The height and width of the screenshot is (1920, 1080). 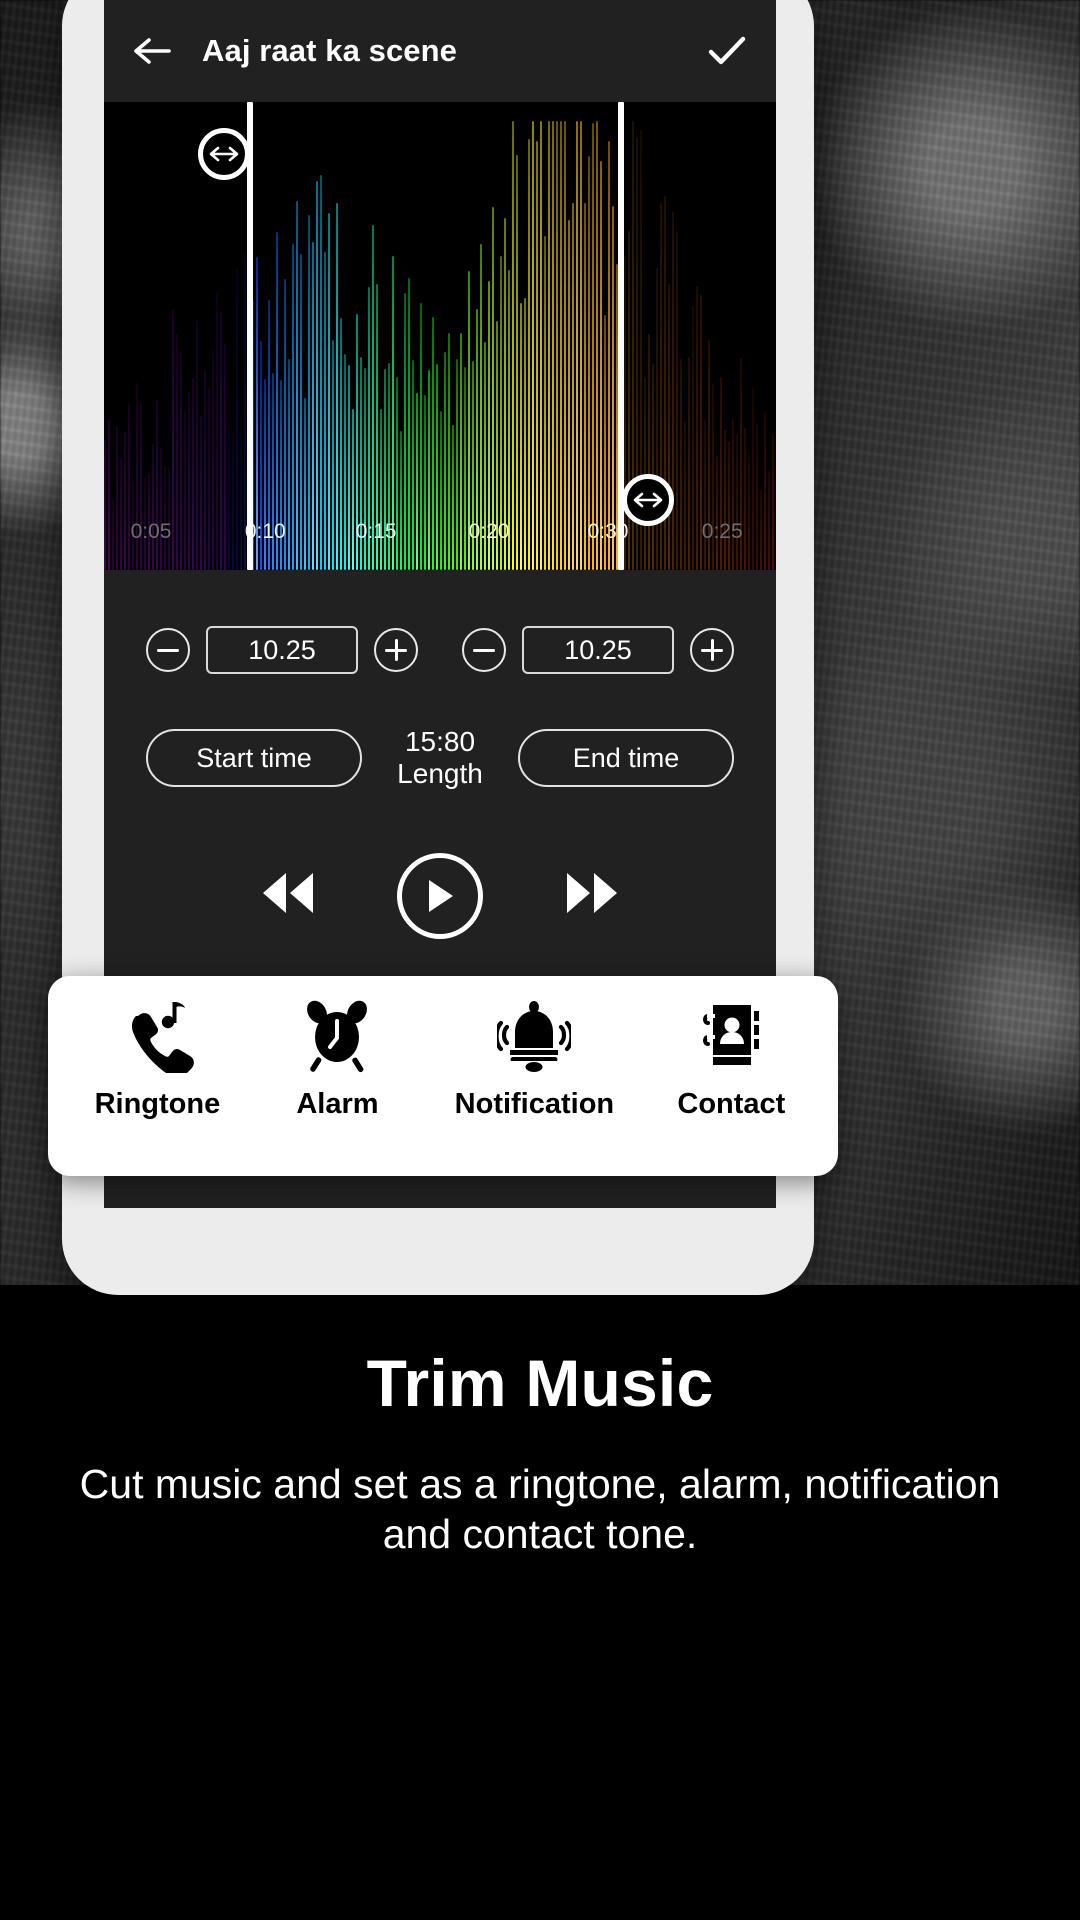 What do you see at coordinates (337, 1104) in the screenshot?
I see `sheet-item-label: Alarm` at bounding box center [337, 1104].